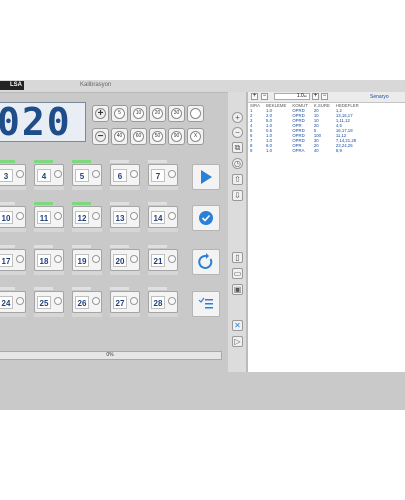  I want to click on channel-cell: 24, so click(13, 302).